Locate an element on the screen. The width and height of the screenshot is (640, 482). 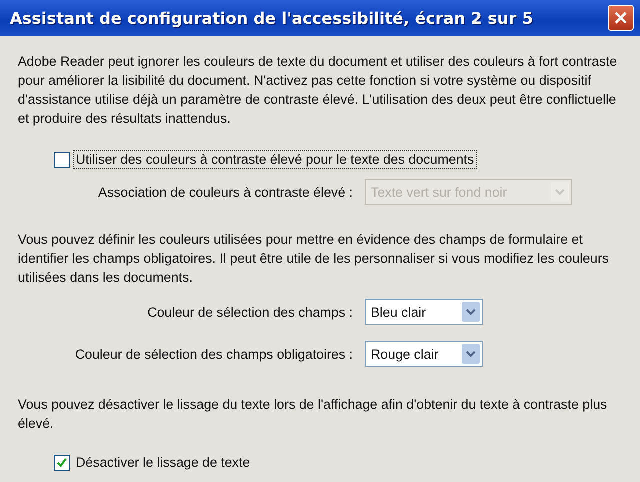
dropdown: Bleu clair is located at coordinates (424, 312).